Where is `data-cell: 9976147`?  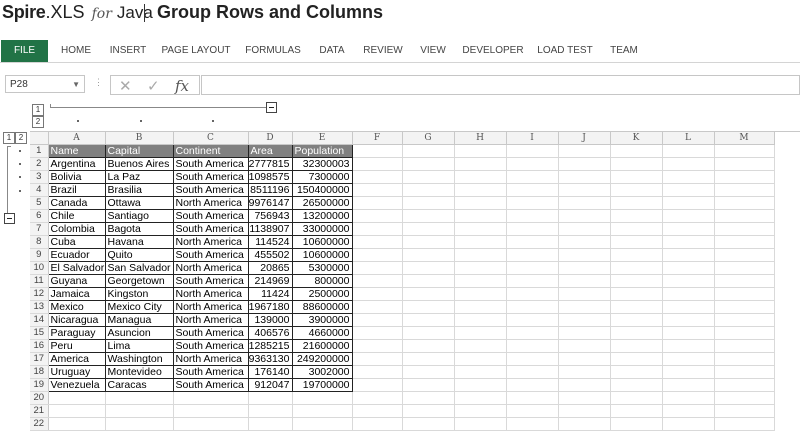 data-cell: 9976147 is located at coordinates (270, 203).